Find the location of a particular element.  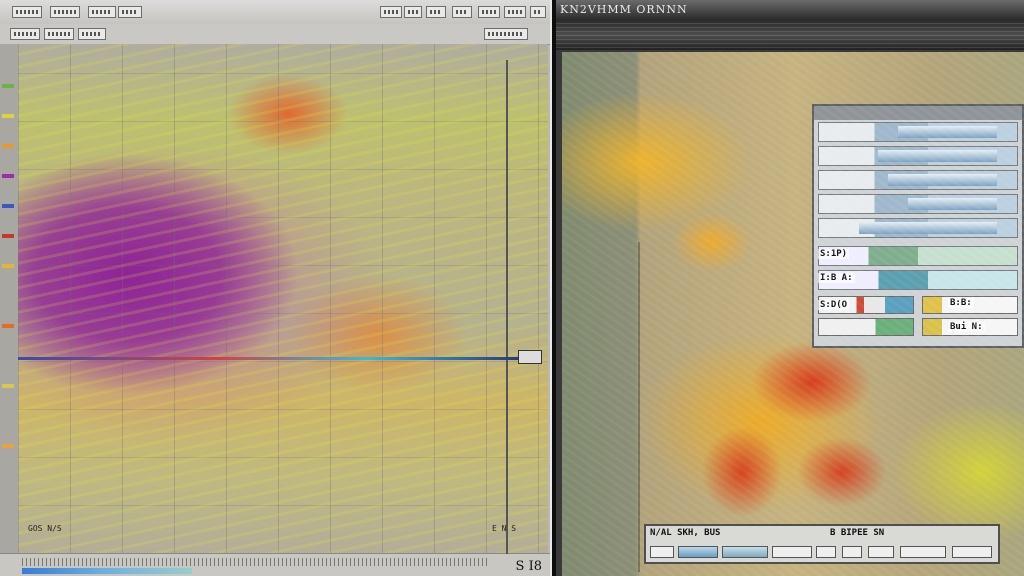

inset-label-4: B:B: is located at coordinates (961, 303).